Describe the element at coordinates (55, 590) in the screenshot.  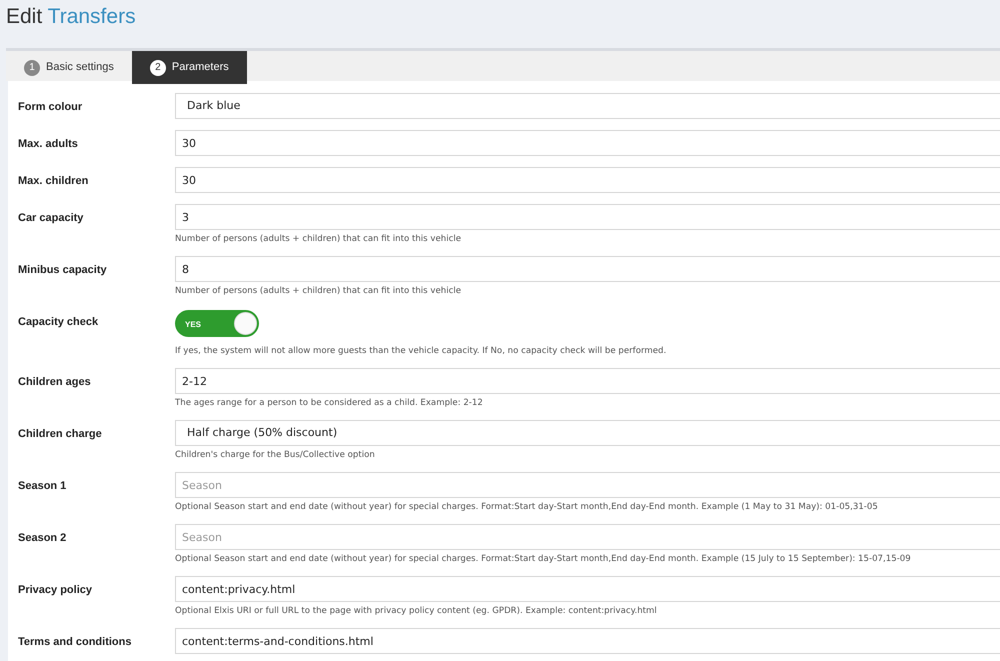
I see `field-label: Privacy policy` at that location.